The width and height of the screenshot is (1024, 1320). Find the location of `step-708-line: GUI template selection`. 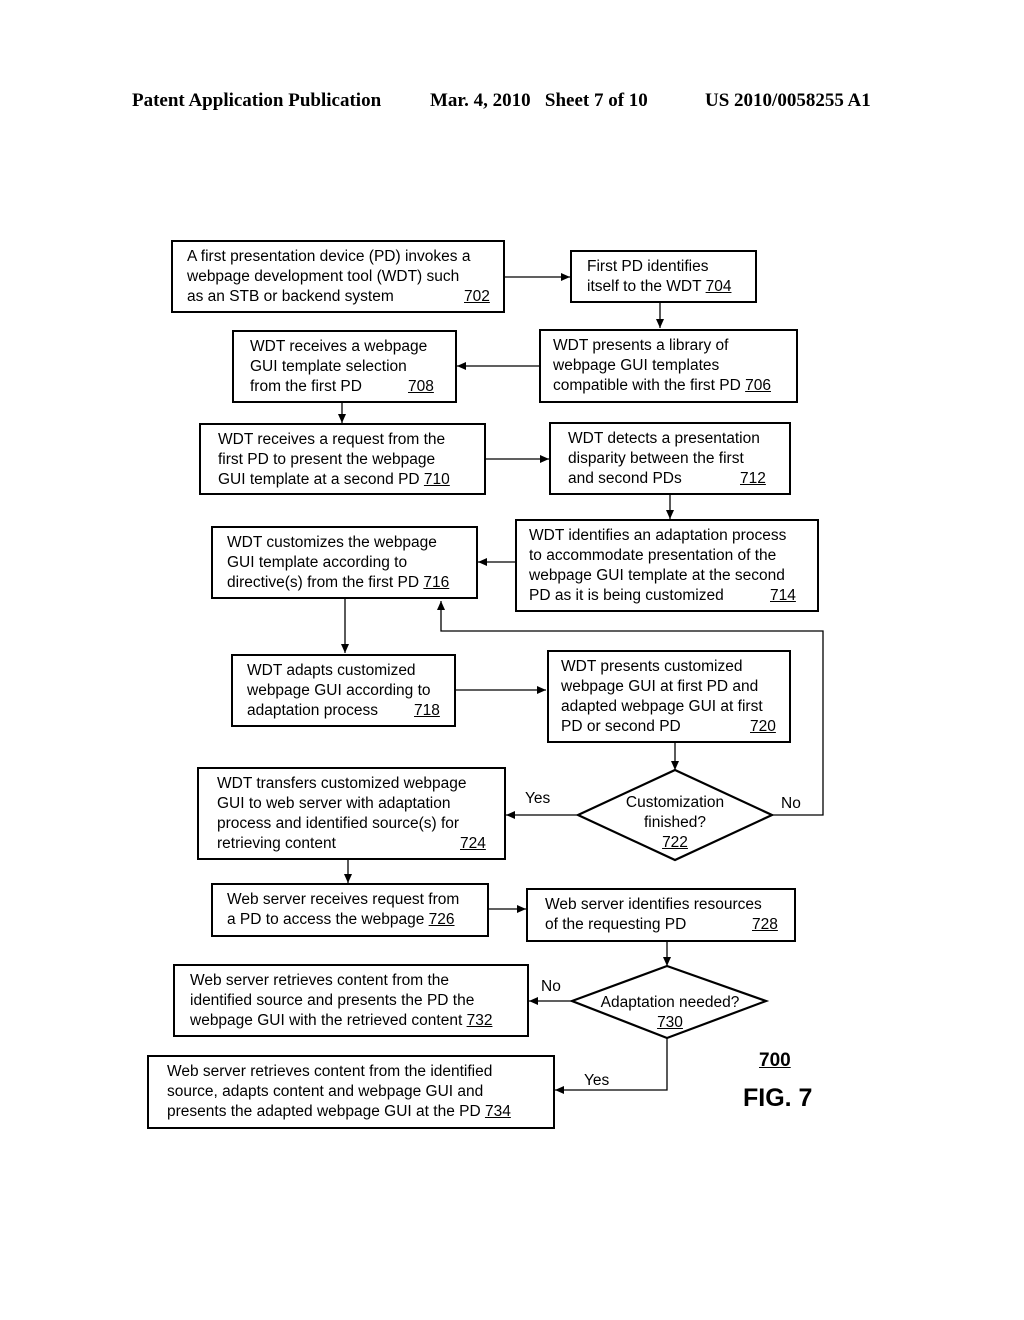

step-708-line: GUI template selection is located at coordinates (328, 366).